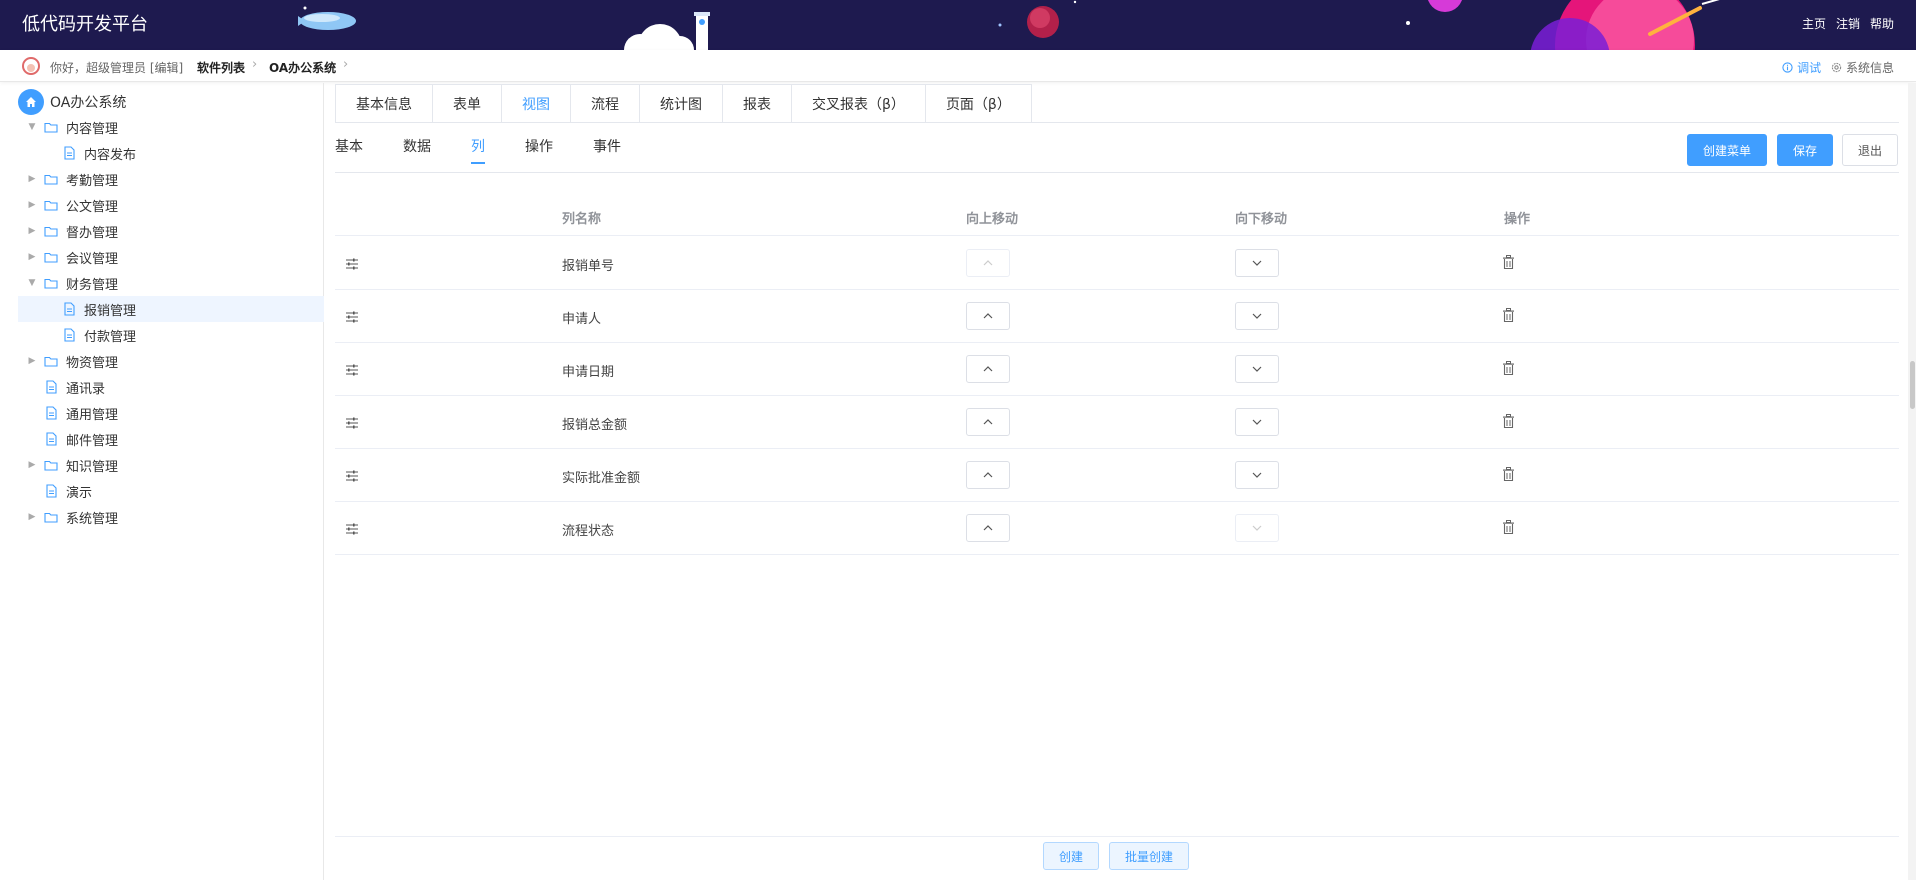 The width and height of the screenshot is (1916, 880). Describe the element at coordinates (478, 154) in the screenshot. I see `subtab-columns: 列` at that location.